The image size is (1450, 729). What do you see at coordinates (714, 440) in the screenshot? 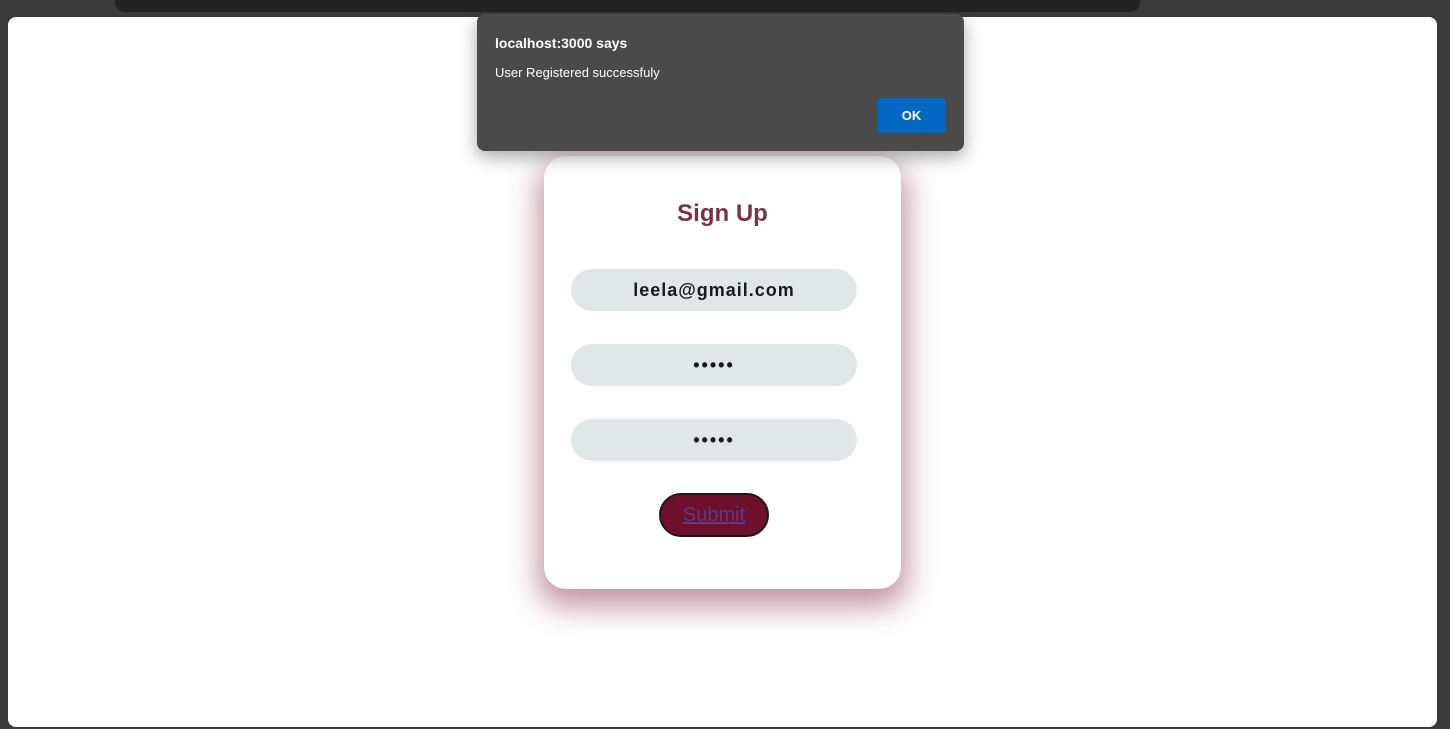
I see `confirm-password-field` at bounding box center [714, 440].